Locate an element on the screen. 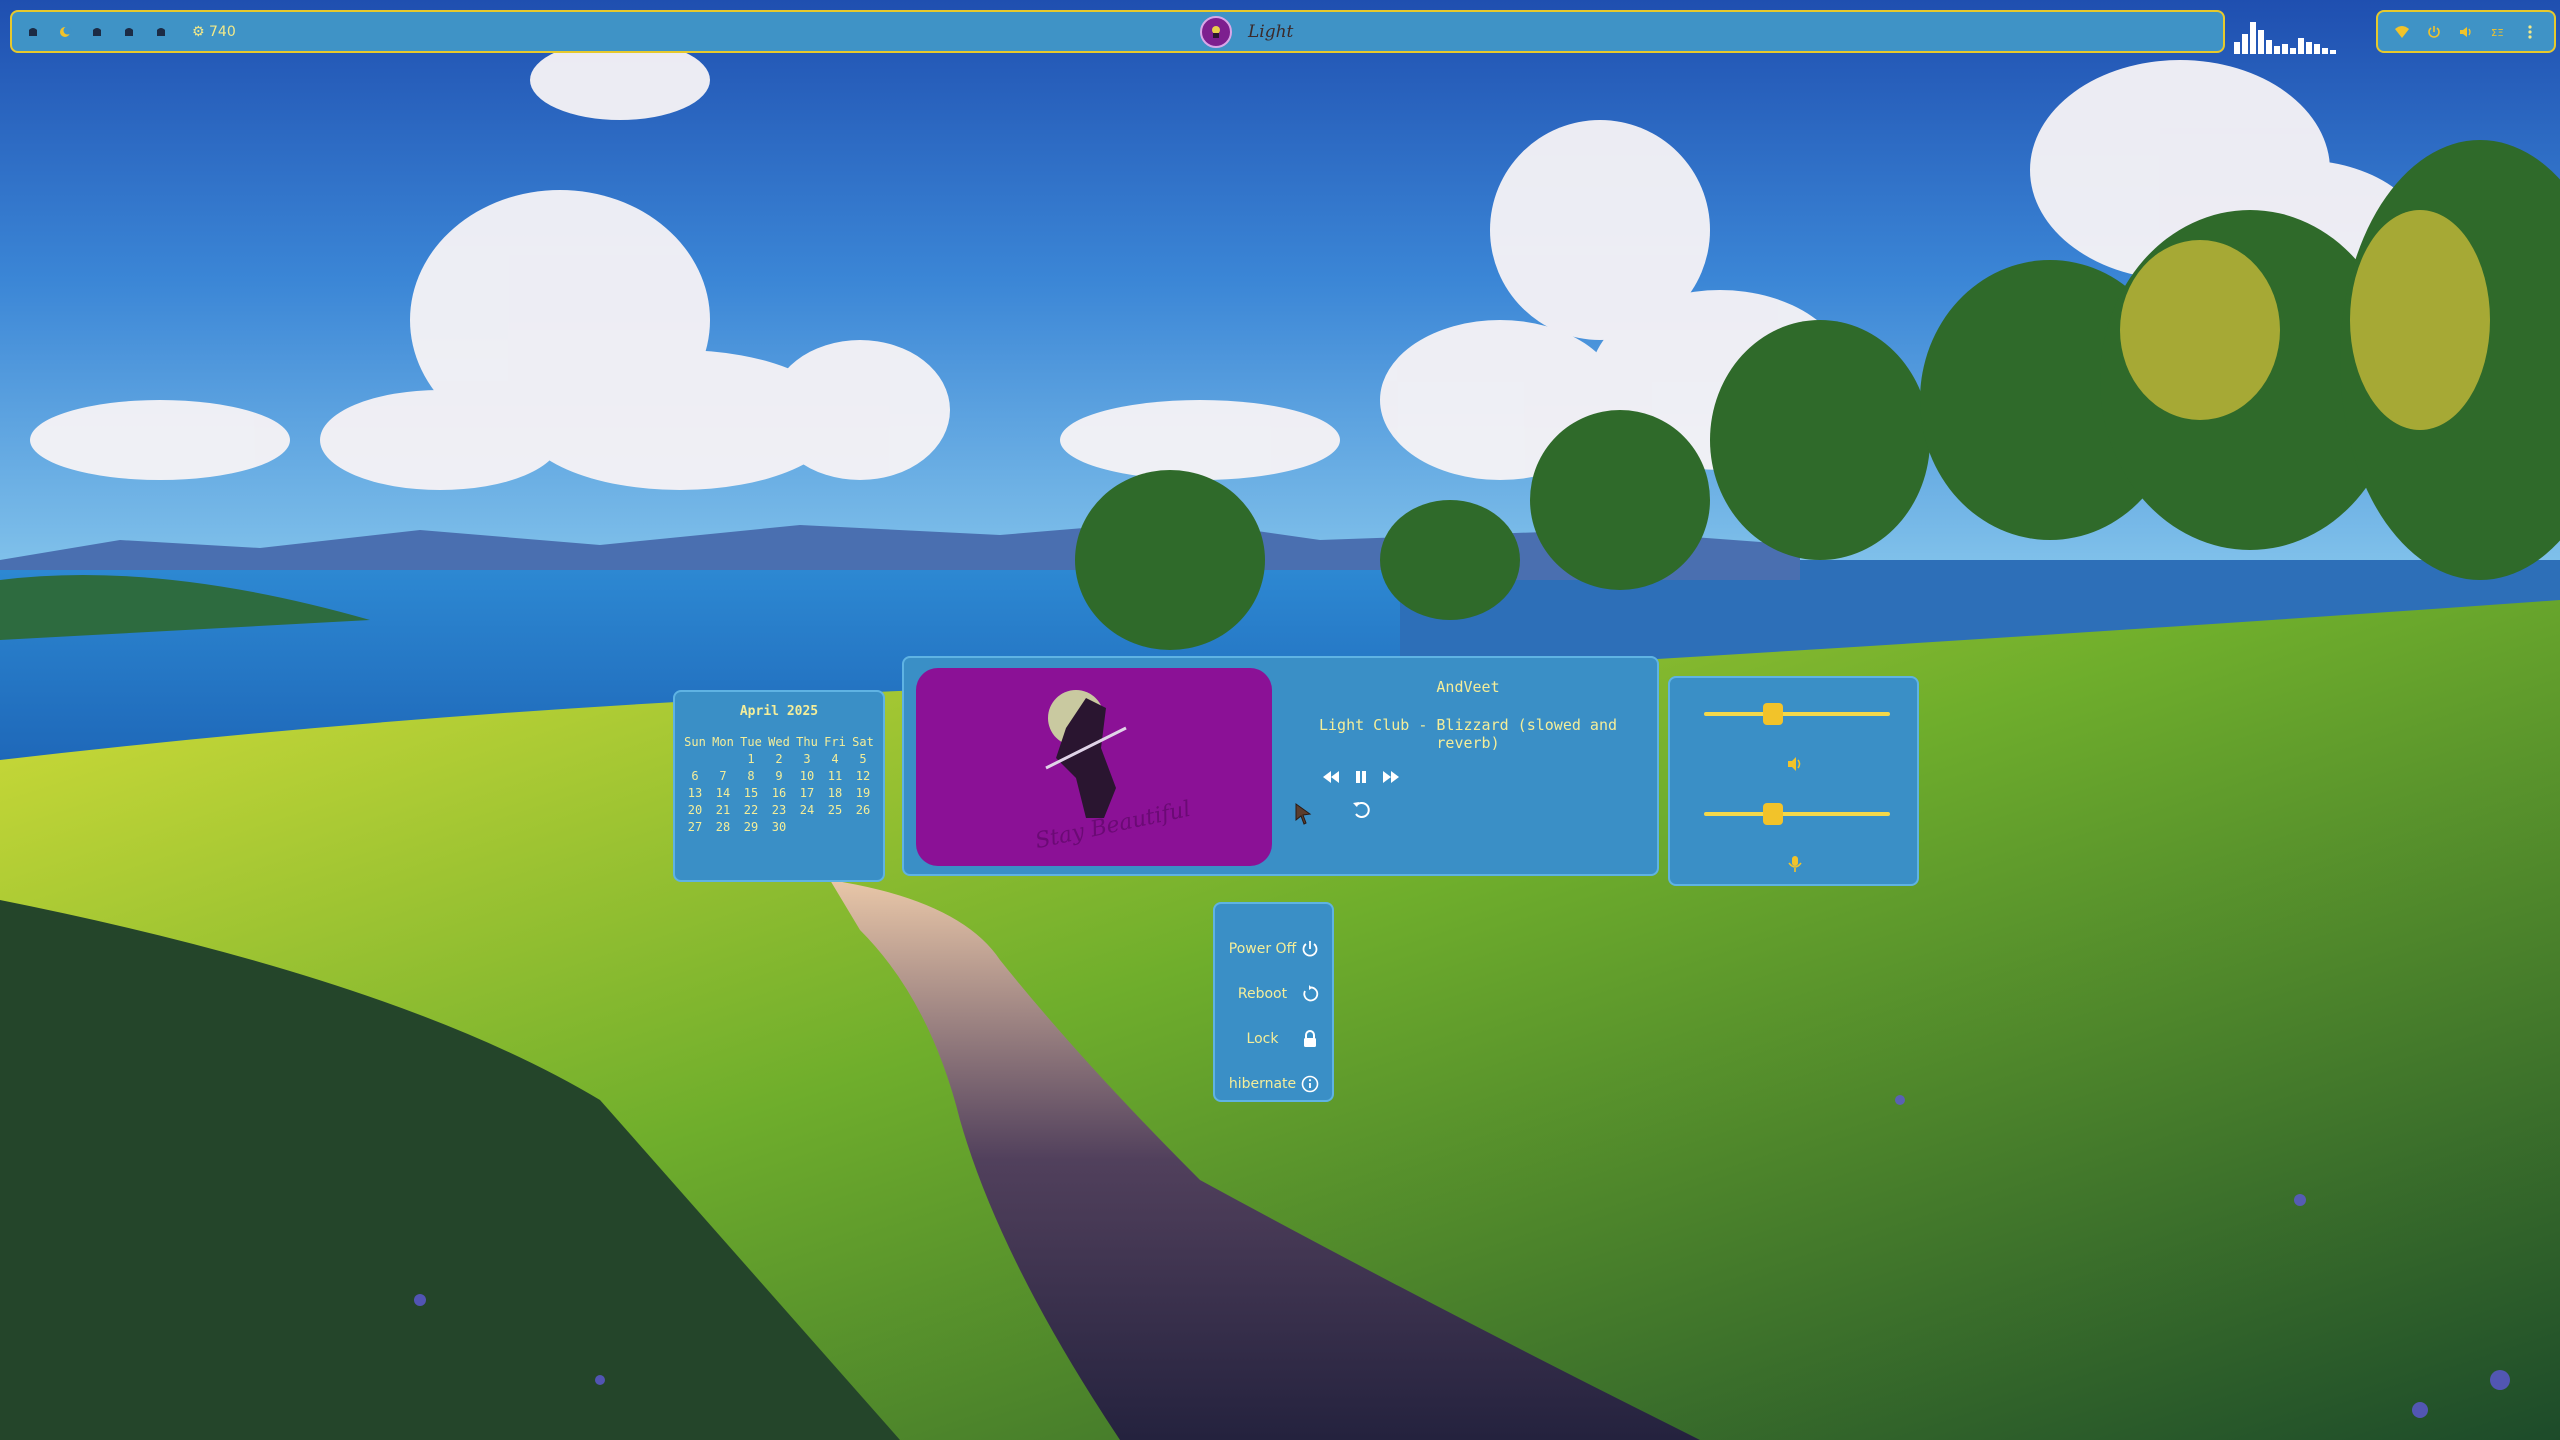  weekday-label: Thu is located at coordinates (807, 742).